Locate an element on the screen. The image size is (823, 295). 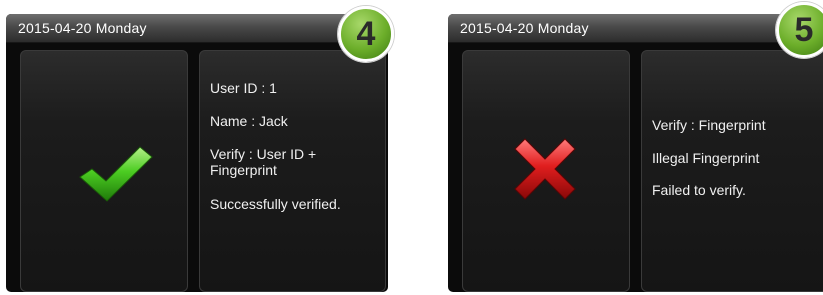
verify-mode-text: Verify : Fingerprint is located at coordinates (709, 125).